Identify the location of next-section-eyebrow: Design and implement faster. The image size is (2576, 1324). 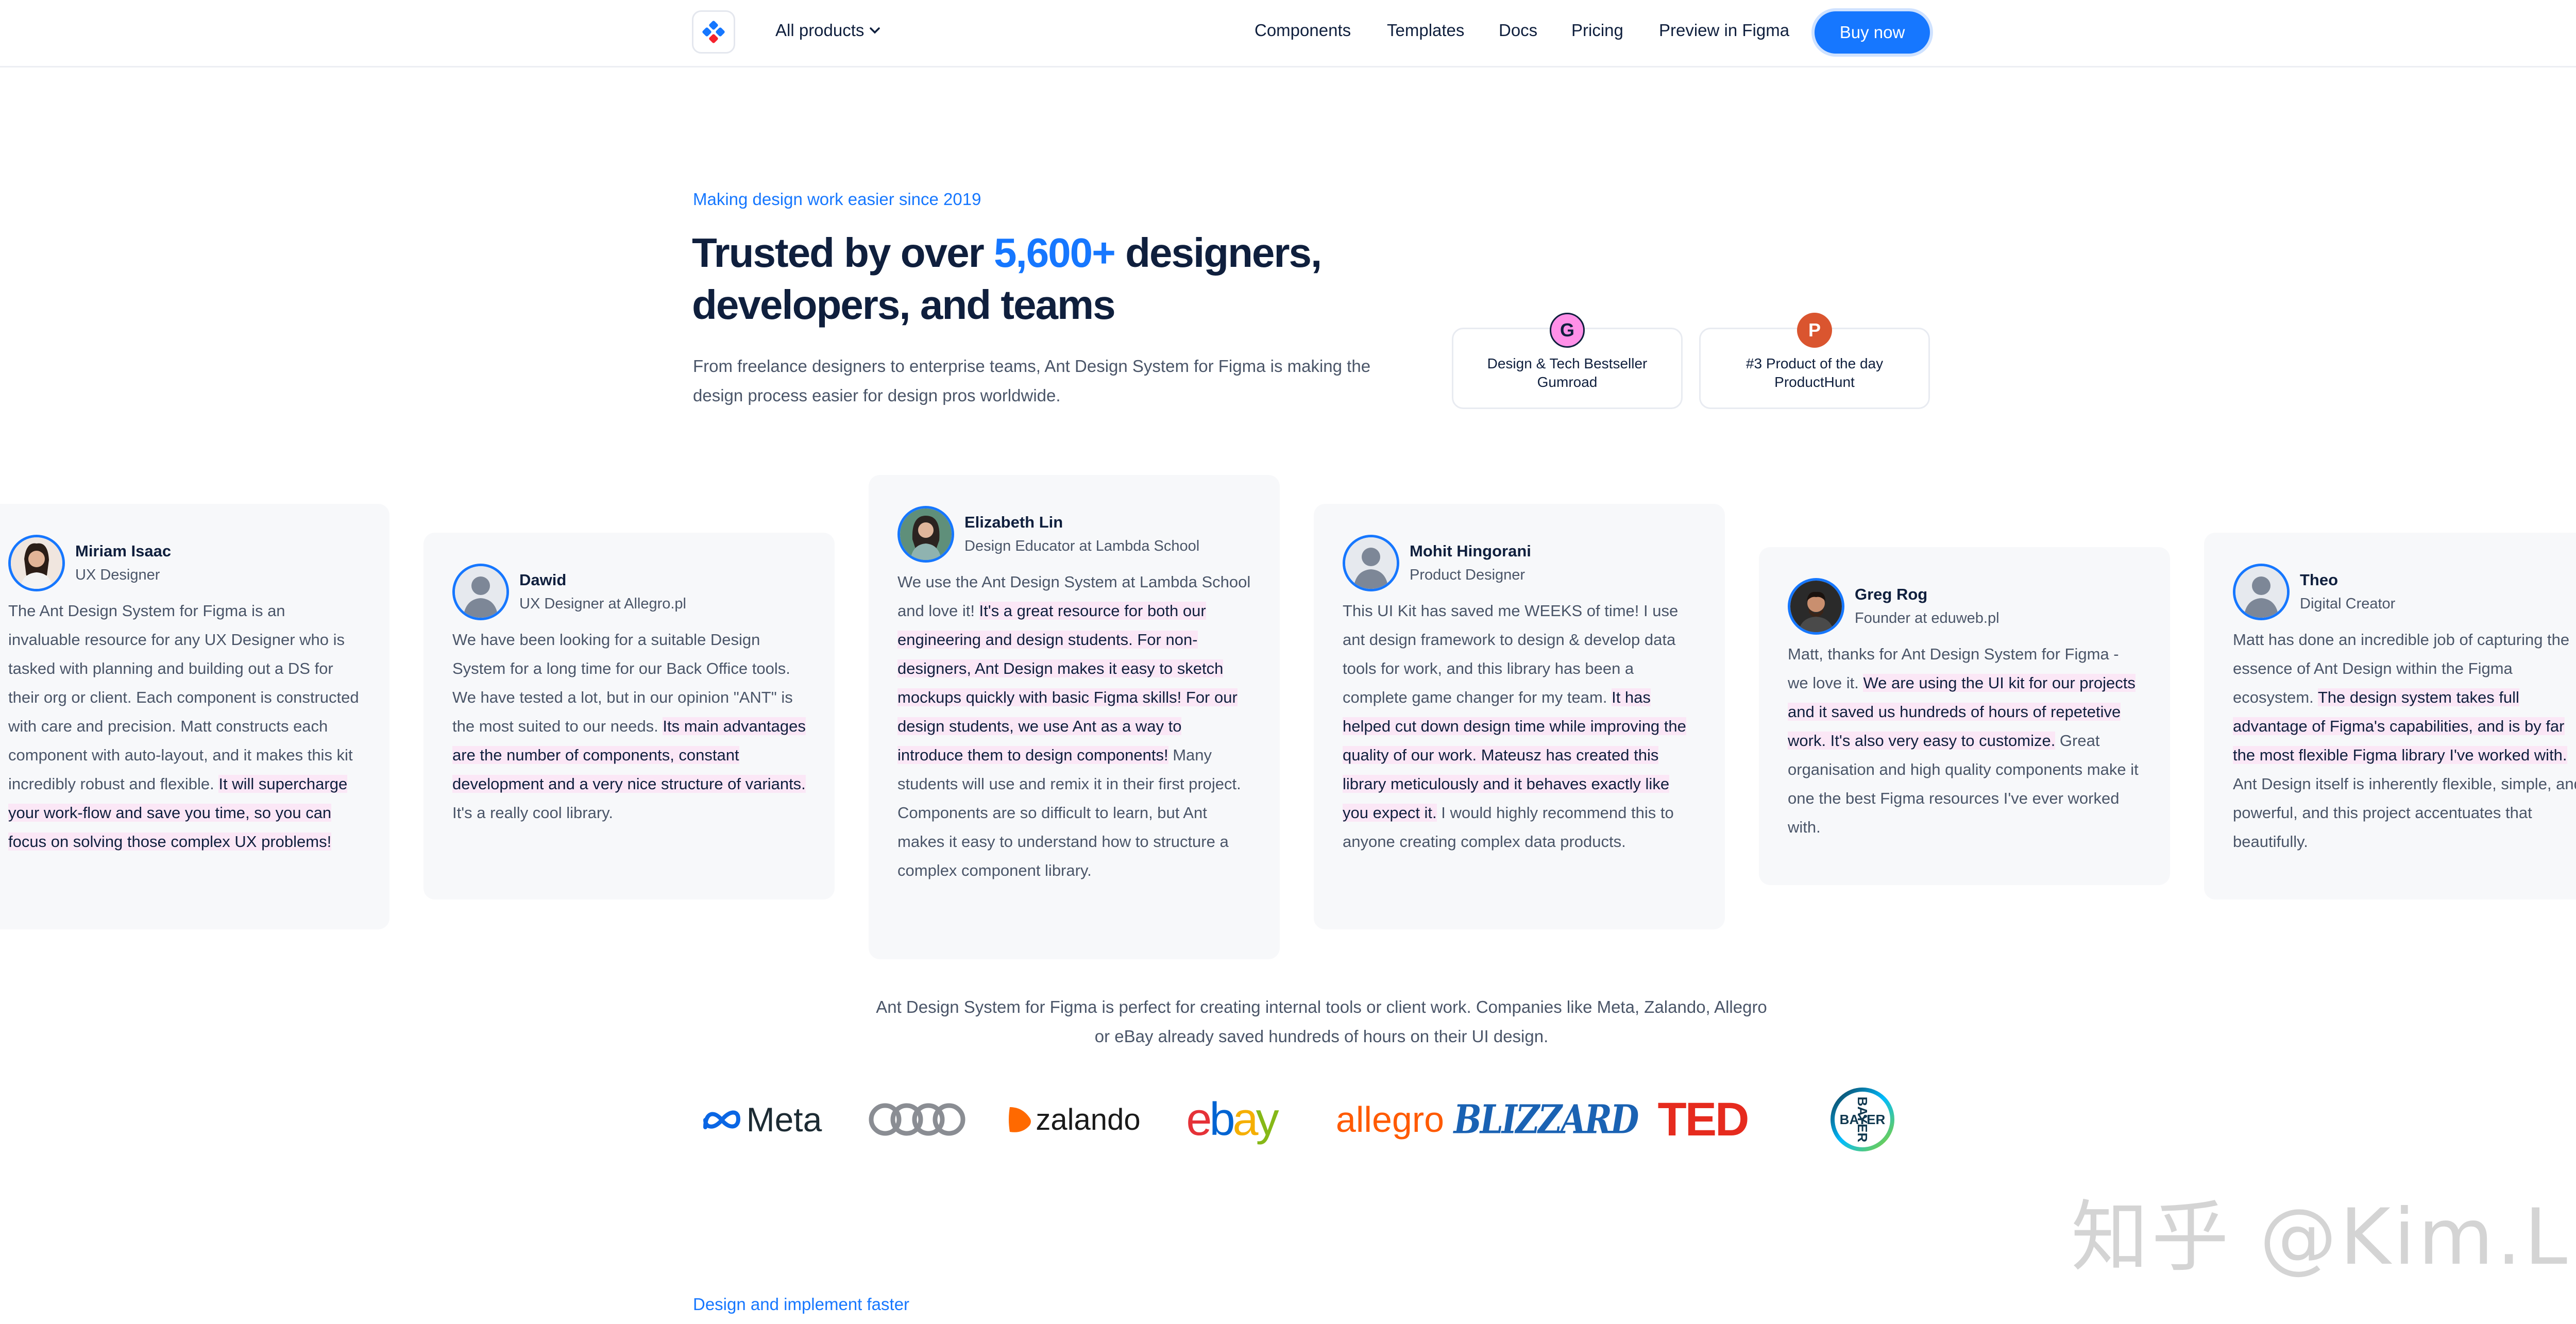
(801, 1304).